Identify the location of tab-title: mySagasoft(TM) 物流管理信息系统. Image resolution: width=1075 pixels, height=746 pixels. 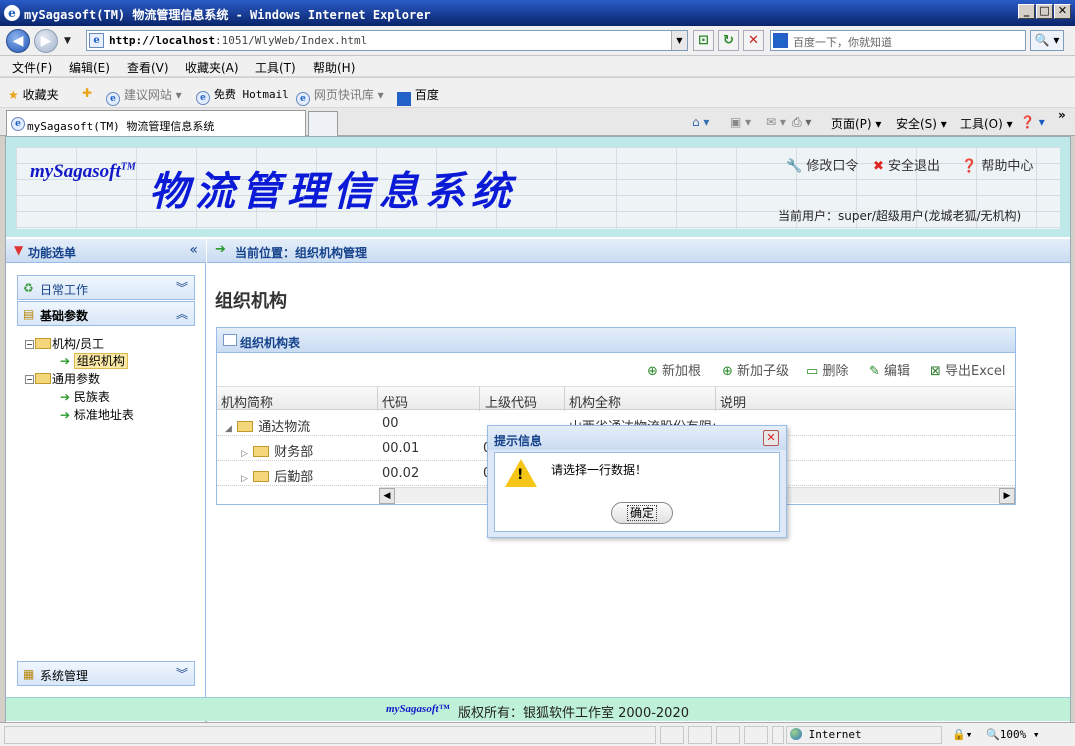
(121, 126).